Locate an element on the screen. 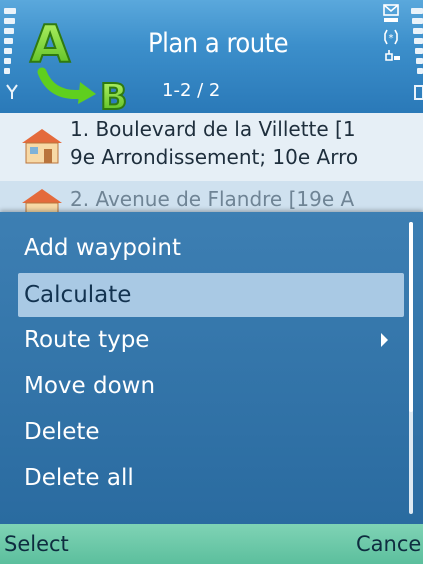 The image size is (423, 564). menu-item-label: Add waypoint is located at coordinates (103, 248).